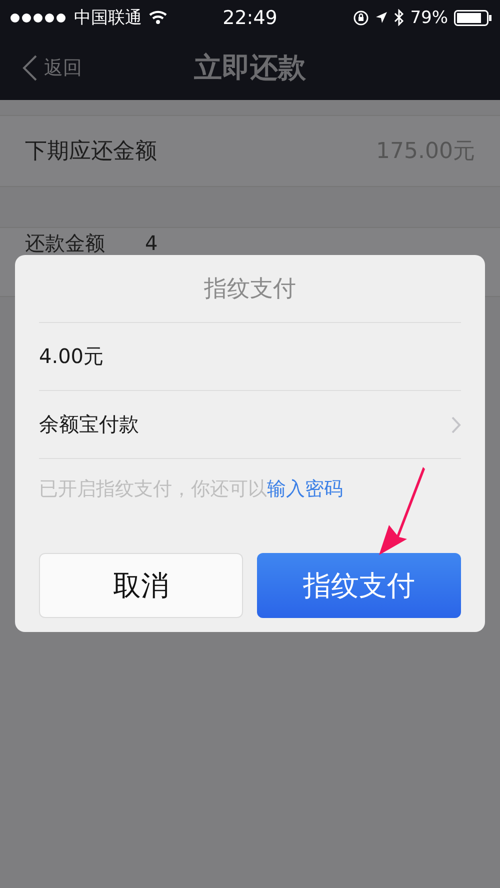 The height and width of the screenshot is (888, 500). What do you see at coordinates (71, 356) in the screenshot?
I see `payment-amount: 4.00元` at bounding box center [71, 356].